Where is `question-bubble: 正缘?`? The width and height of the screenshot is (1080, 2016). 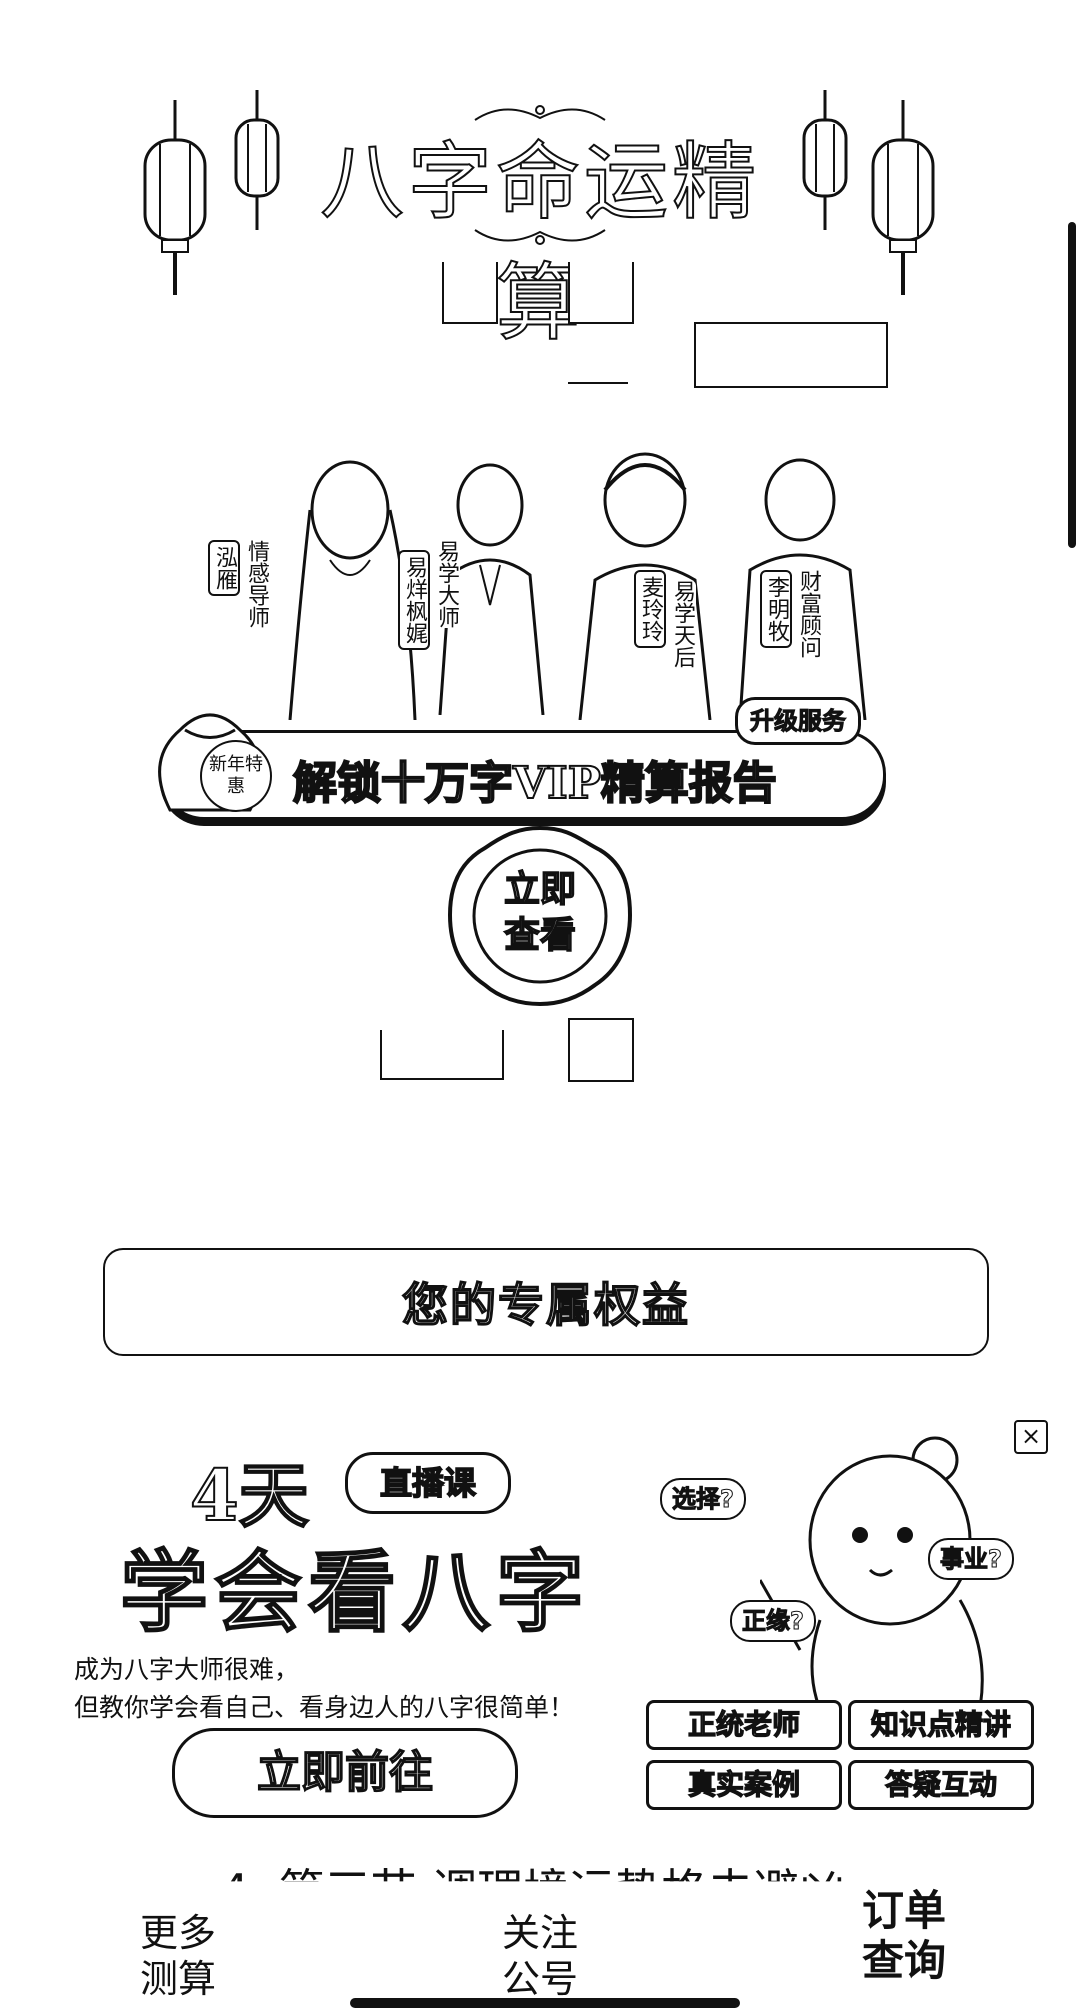
question-bubble: 正缘? is located at coordinates (773, 1621).